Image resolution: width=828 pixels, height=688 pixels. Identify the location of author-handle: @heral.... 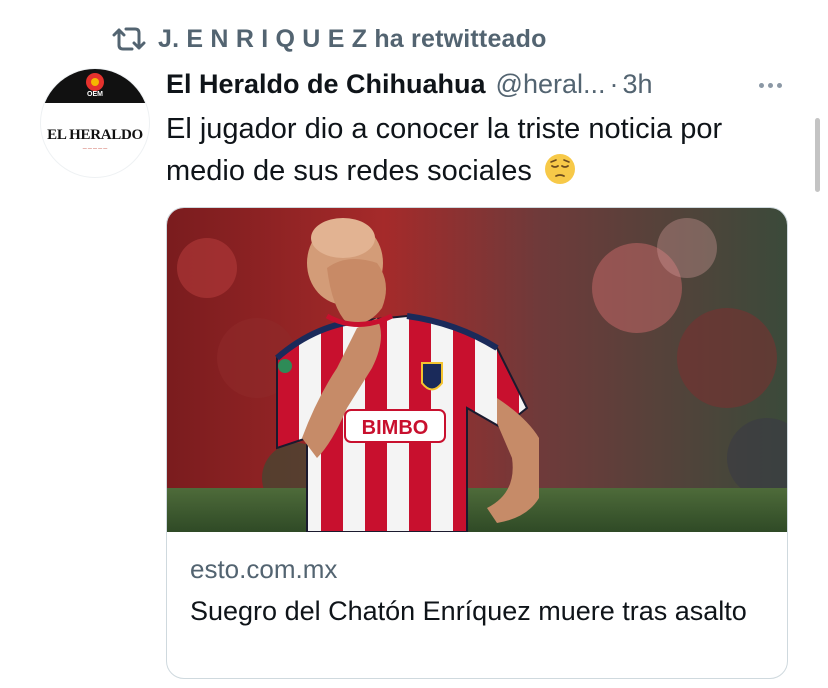
(551, 84).